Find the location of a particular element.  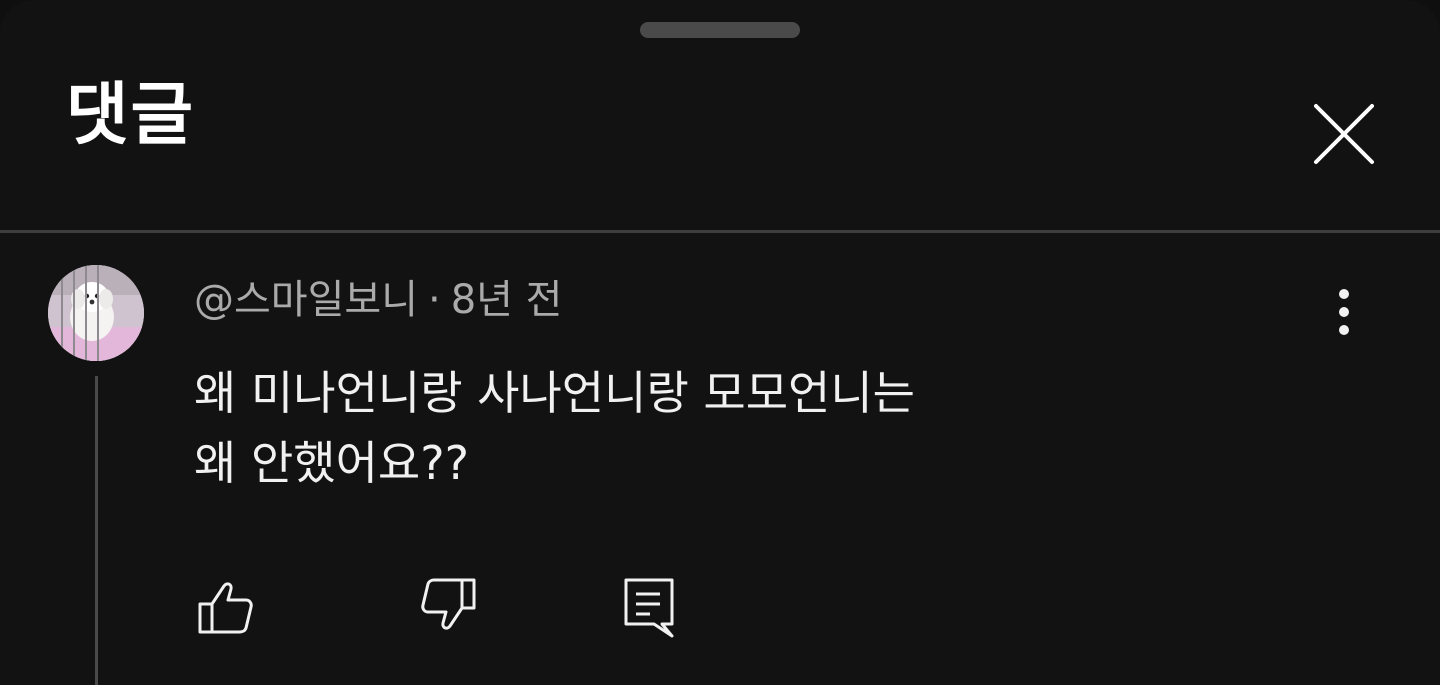

more-options-button is located at coordinates (1344, 312).